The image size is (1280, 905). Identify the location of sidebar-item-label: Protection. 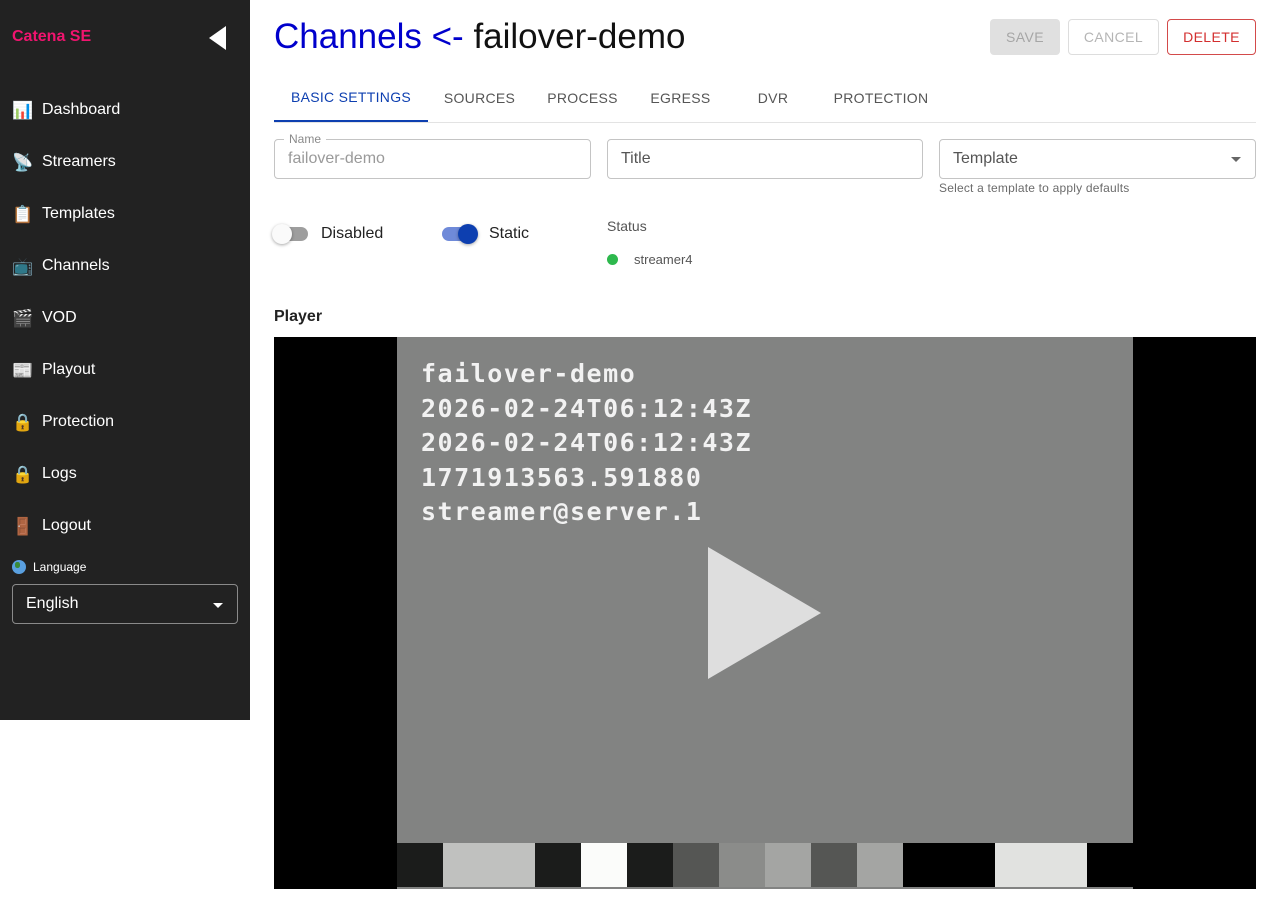
(78, 421).